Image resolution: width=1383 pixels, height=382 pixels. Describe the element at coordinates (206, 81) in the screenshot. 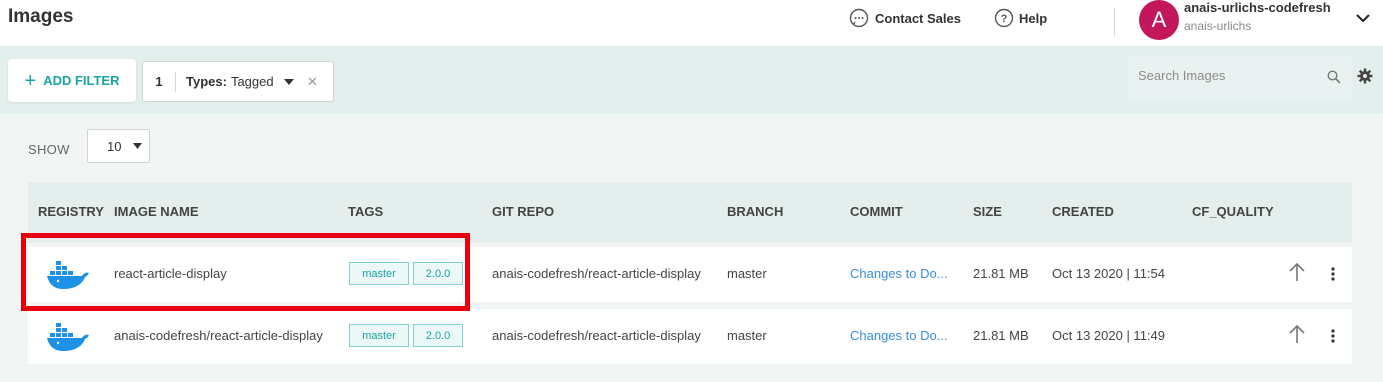

I see `filter-key: Types:` at that location.